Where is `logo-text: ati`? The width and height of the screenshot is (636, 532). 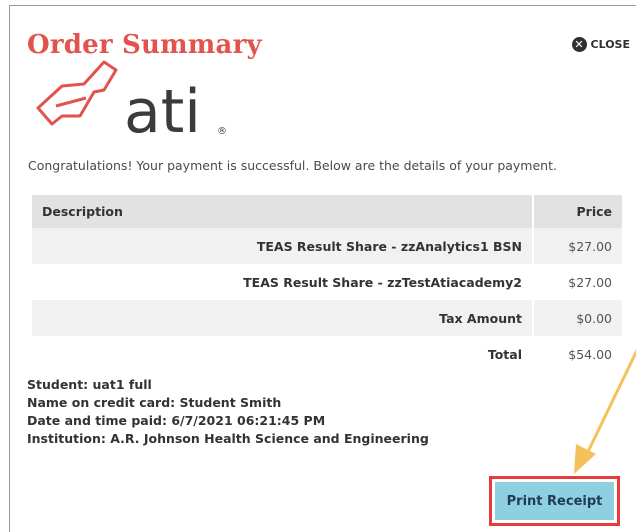 logo-text: ati is located at coordinates (162, 109).